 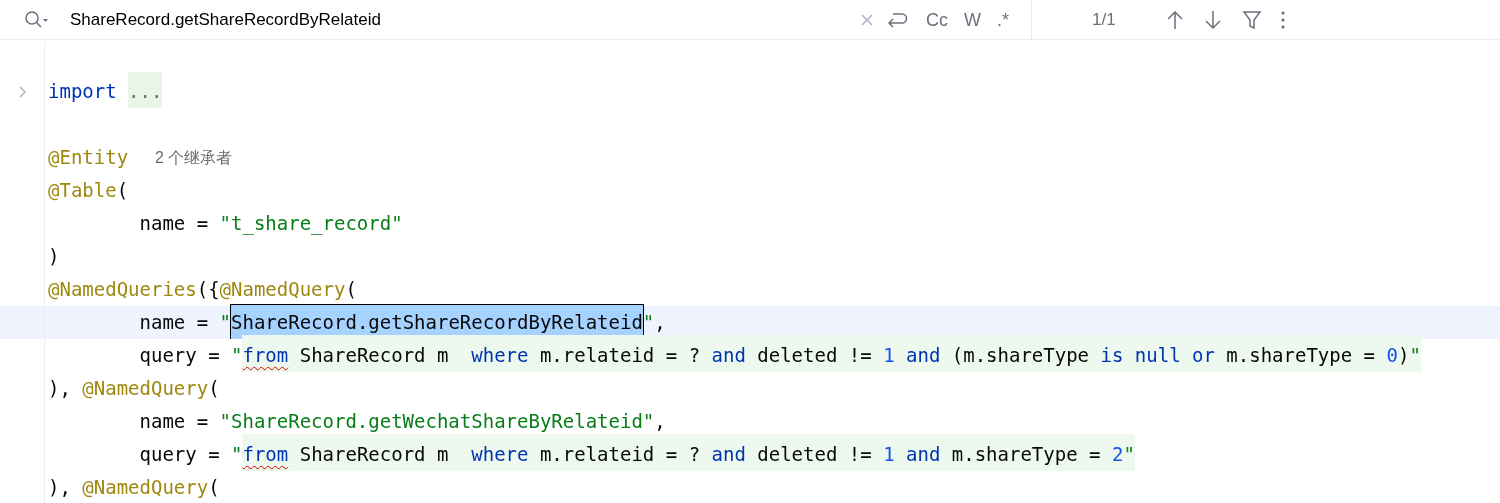 What do you see at coordinates (937, 19) in the screenshot?
I see `search-option-toggle: Cc` at bounding box center [937, 19].